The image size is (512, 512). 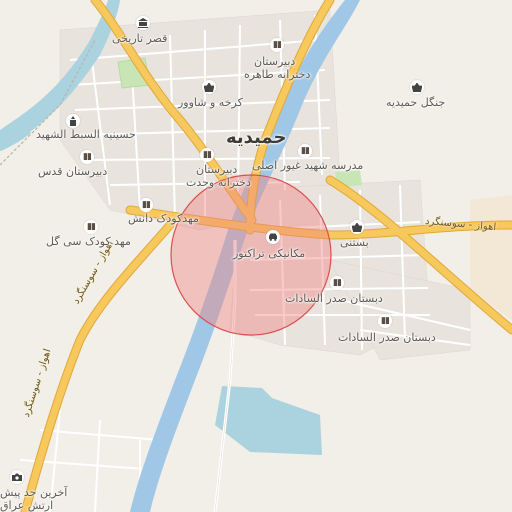 What do you see at coordinates (33, 492) in the screenshot?
I see `place-label-last-border-line1: آخرین حد پیش` at bounding box center [33, 492].